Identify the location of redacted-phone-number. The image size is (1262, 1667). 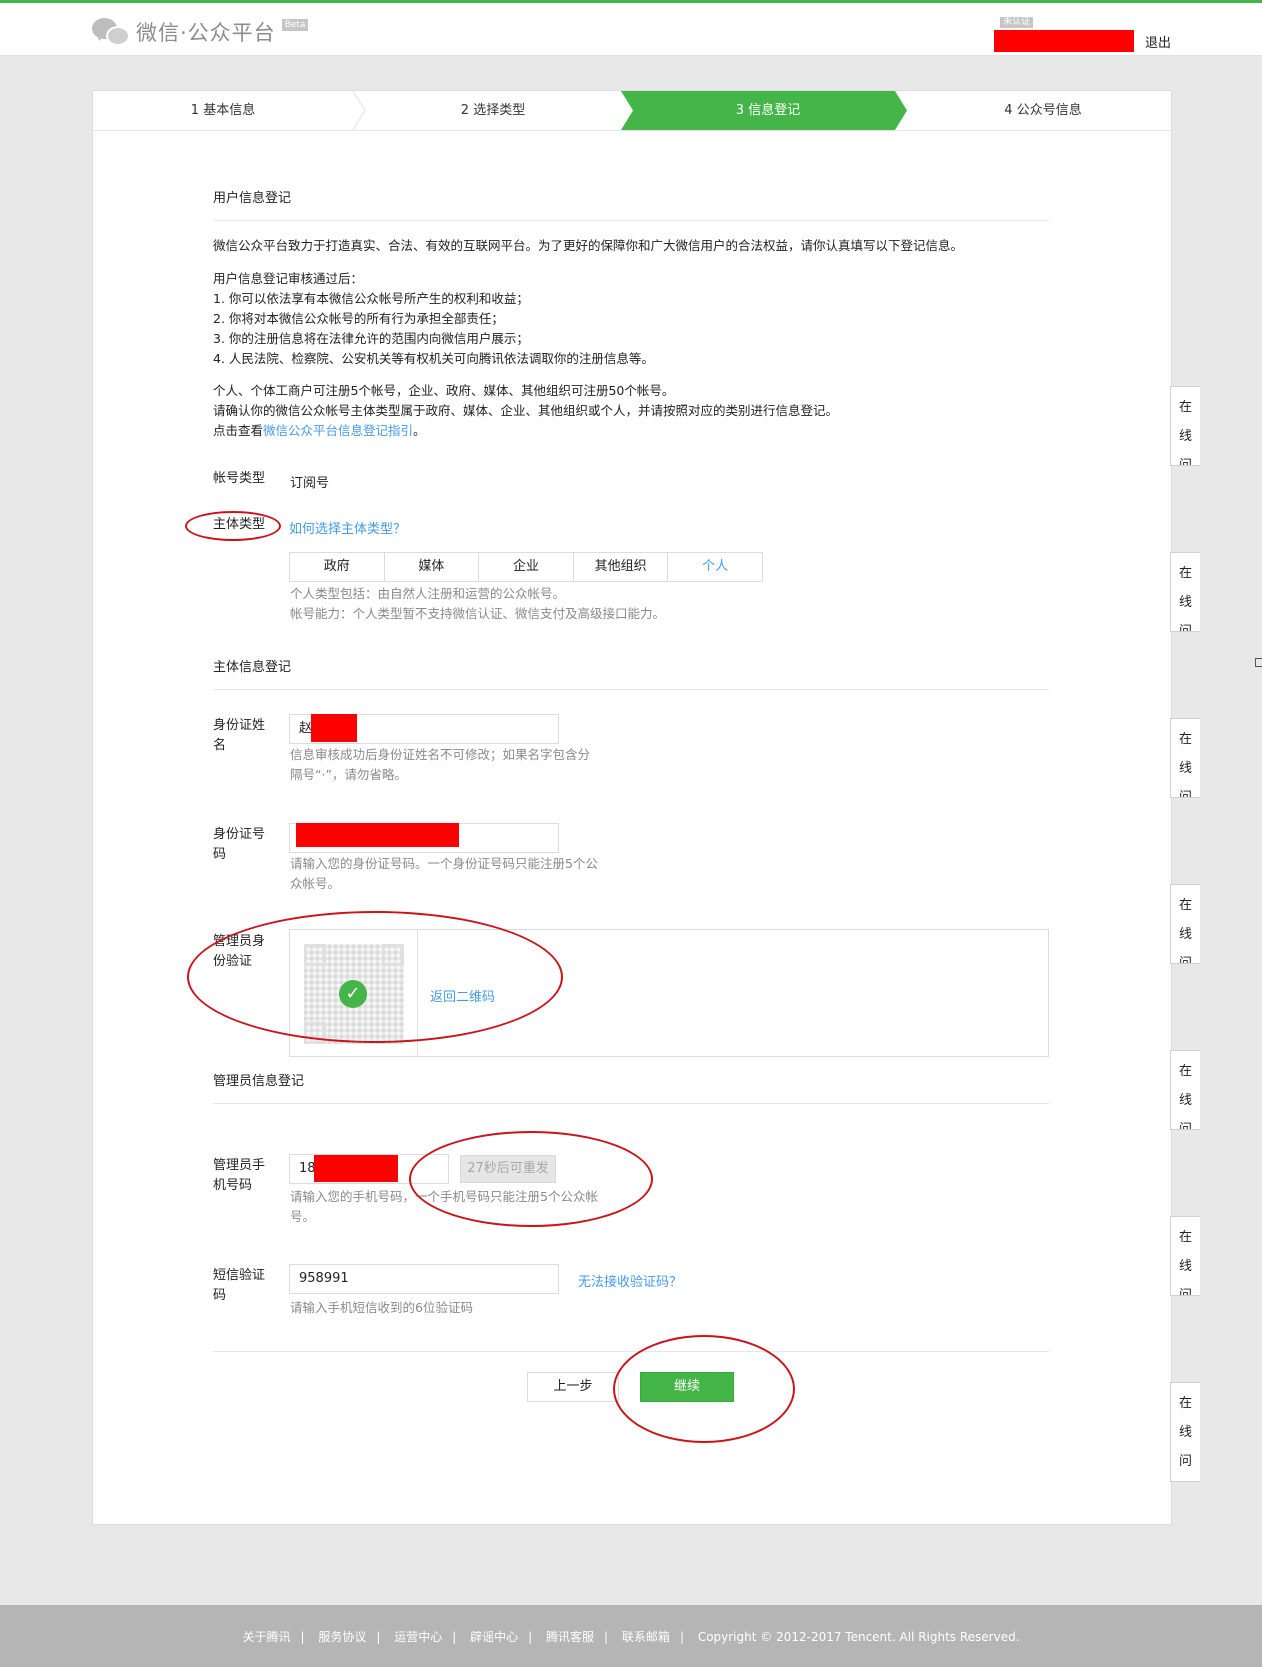
(356, 1168).